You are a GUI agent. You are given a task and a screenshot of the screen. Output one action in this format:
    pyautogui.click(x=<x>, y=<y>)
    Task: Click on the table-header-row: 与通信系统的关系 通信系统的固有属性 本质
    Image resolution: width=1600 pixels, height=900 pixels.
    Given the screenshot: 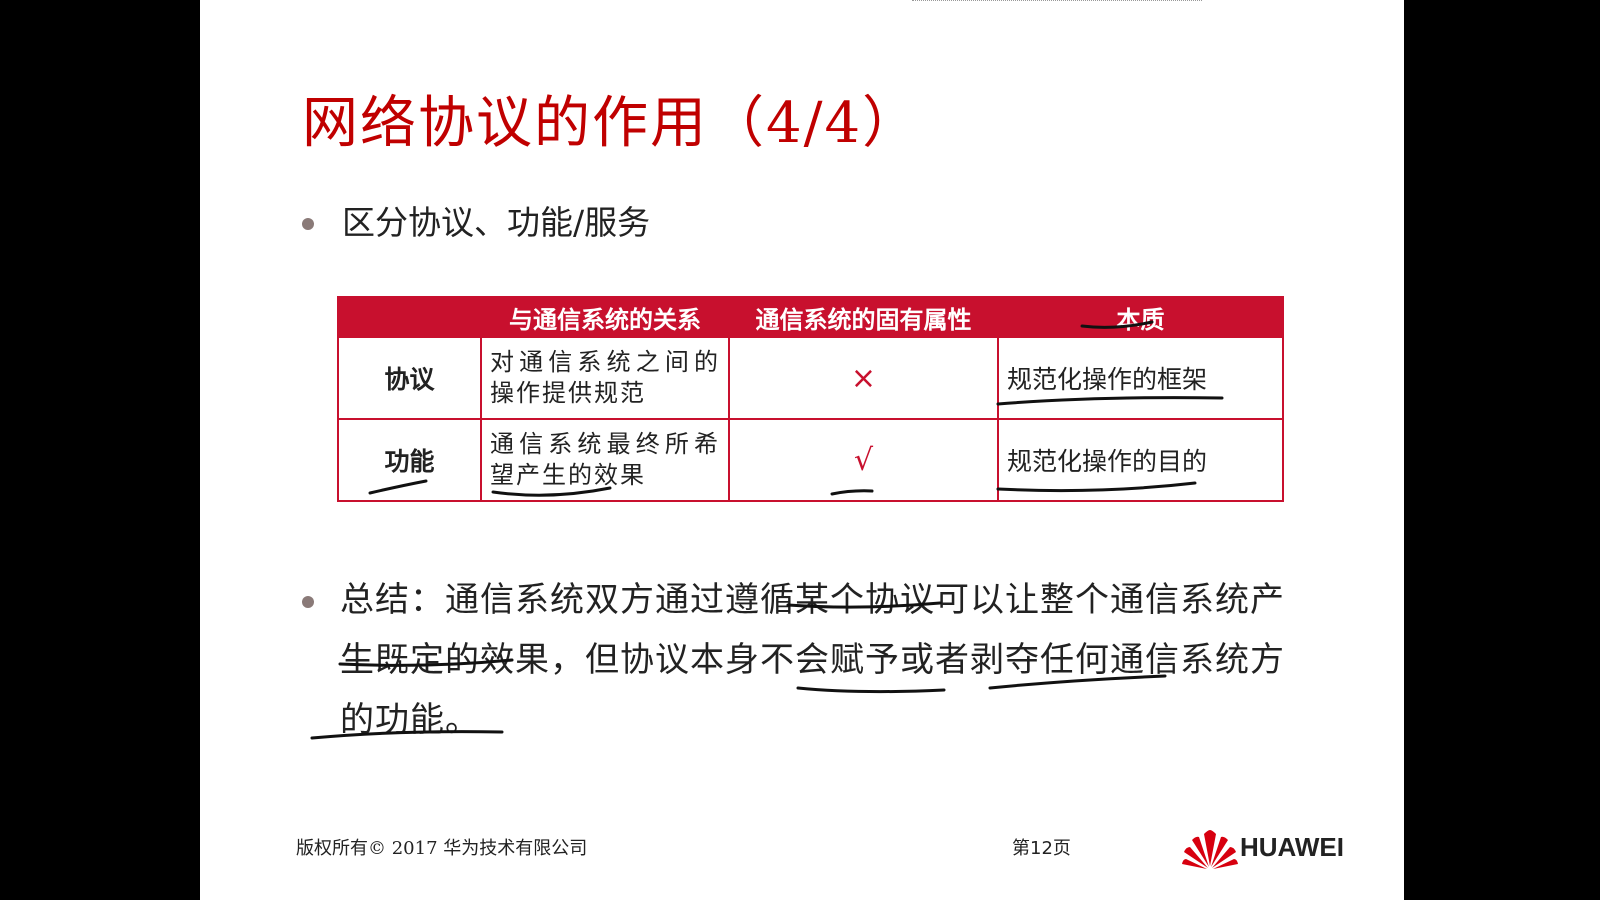 What is the action you would take?
    pyautogui.click(x=810, y=317)
    